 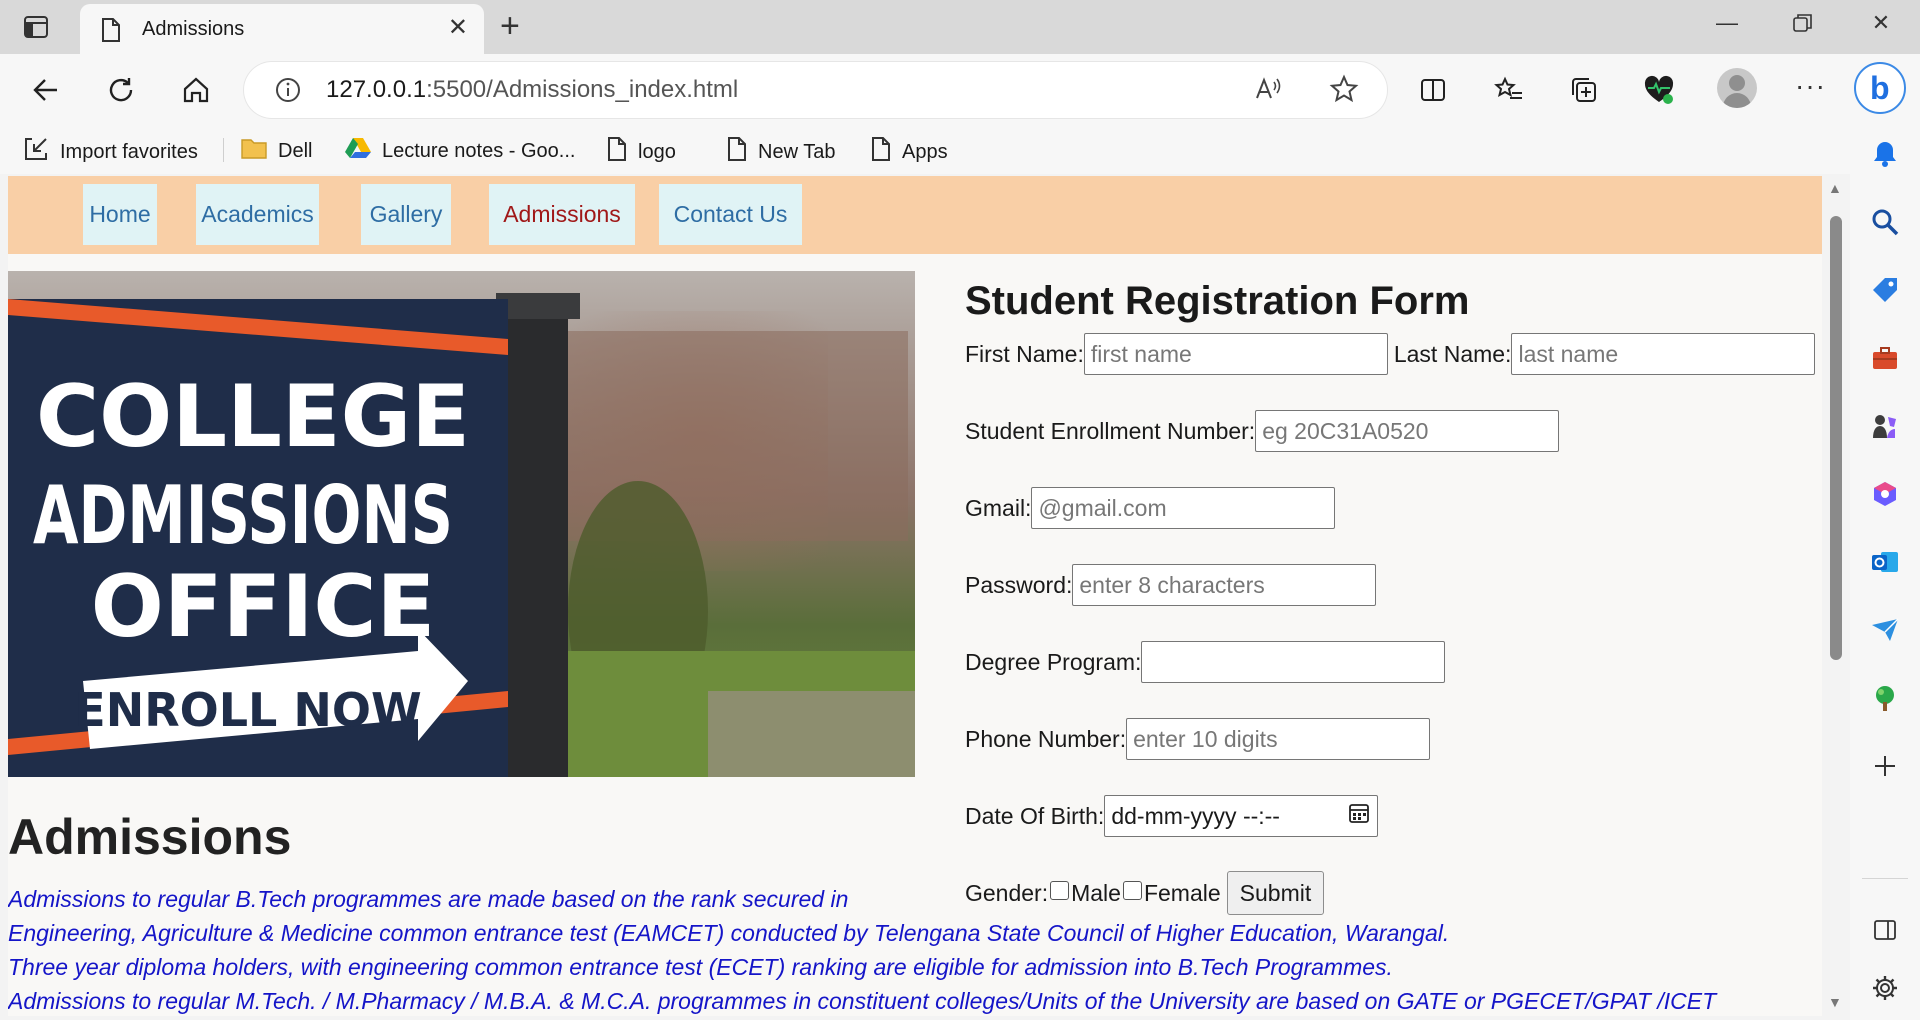 I want to click on address-bar: 127.0.0.1:5500/Admissions_index.html, so click(x=815, y=90).